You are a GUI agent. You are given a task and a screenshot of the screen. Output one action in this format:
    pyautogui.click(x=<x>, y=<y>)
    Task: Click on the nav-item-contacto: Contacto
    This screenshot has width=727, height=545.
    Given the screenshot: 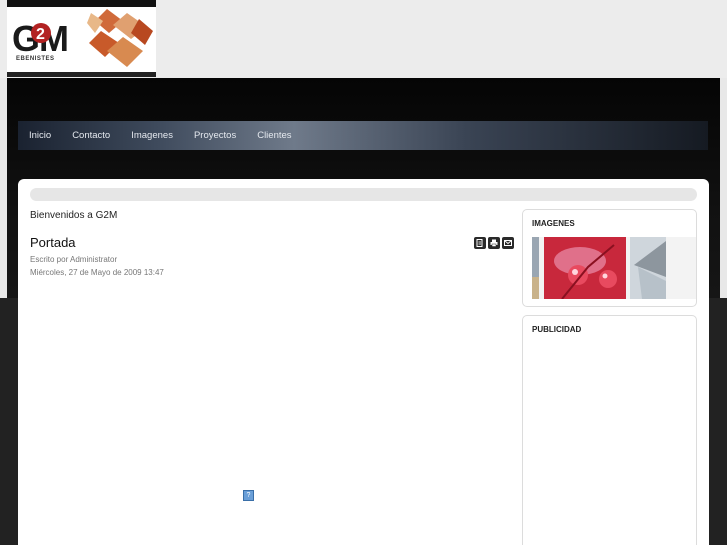 What is the action you would take?
    pyautogui.click(x=91, y=135)
    